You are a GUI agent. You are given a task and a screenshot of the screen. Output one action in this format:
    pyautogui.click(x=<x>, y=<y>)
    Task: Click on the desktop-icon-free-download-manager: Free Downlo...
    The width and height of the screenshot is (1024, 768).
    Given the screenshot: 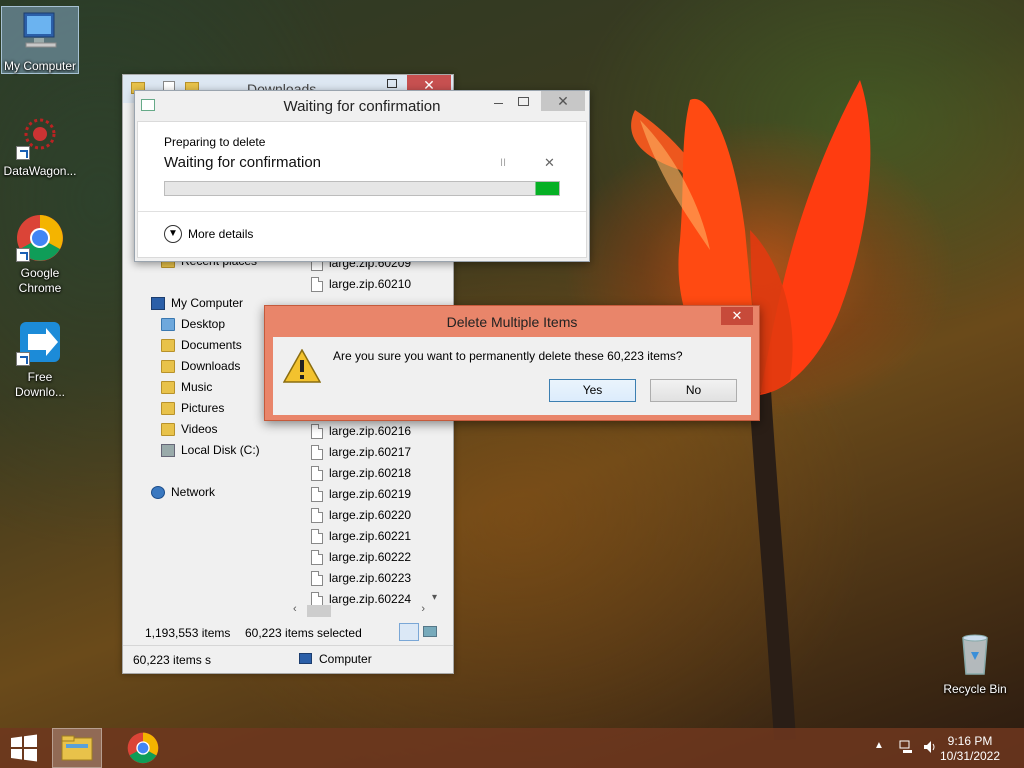 What is the action you would take?
    pyautogui.click(x=40, y=359)
    